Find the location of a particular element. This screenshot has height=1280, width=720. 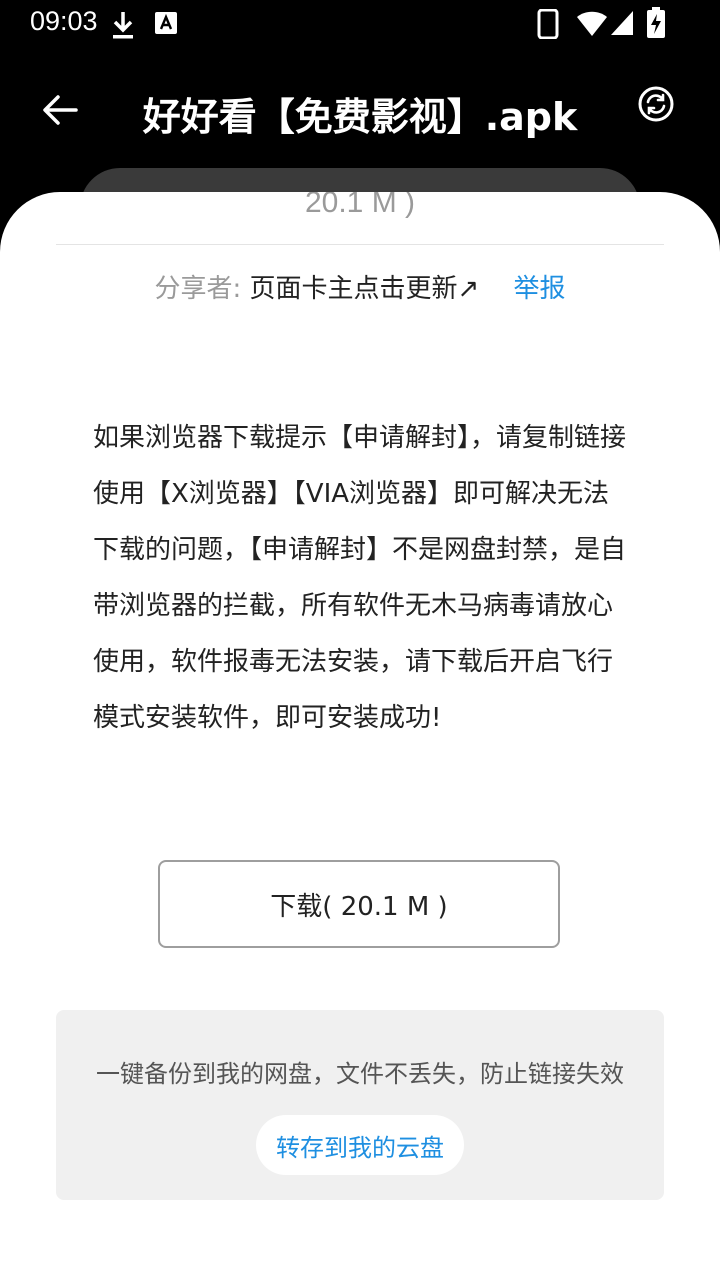

back-arrow-icon is located at coordinates (60, 110).